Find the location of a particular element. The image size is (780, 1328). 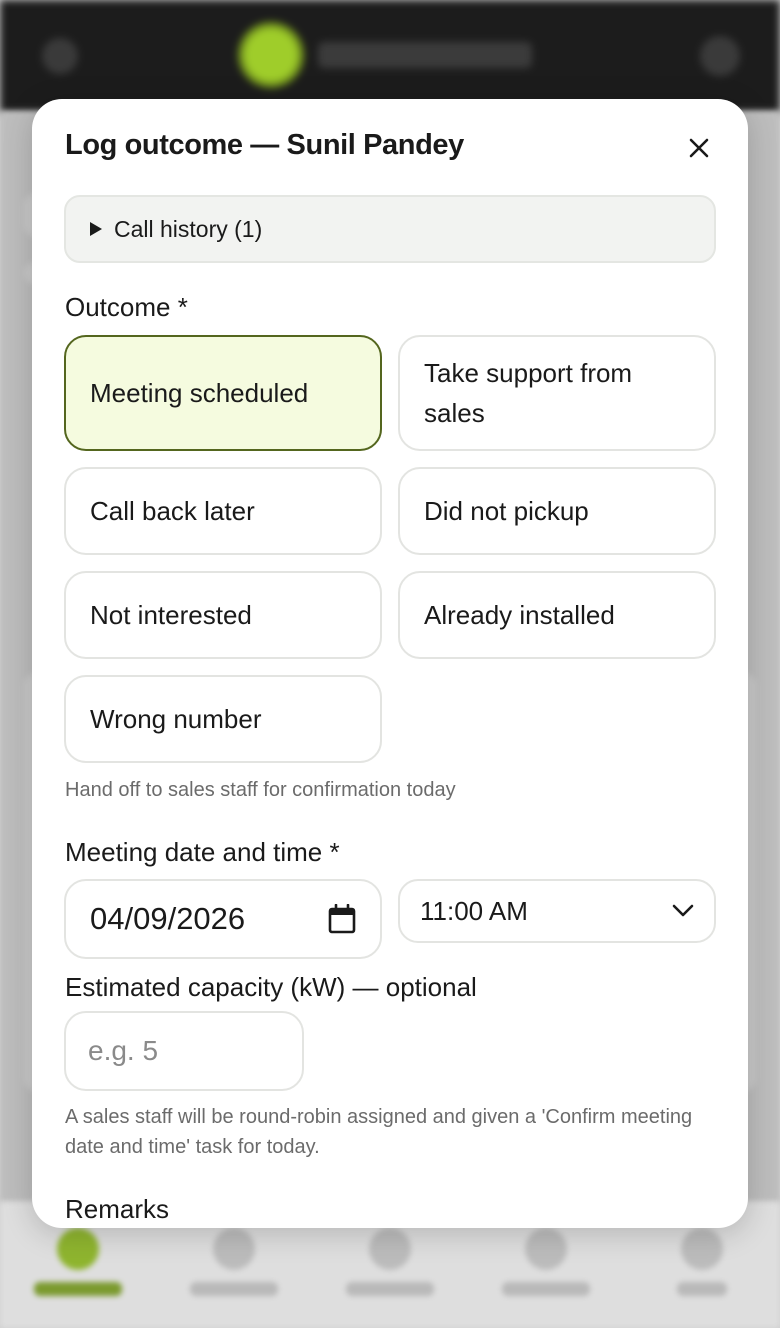

meeting-time-value: 11:00 AM is located at coordinates (474, 910).